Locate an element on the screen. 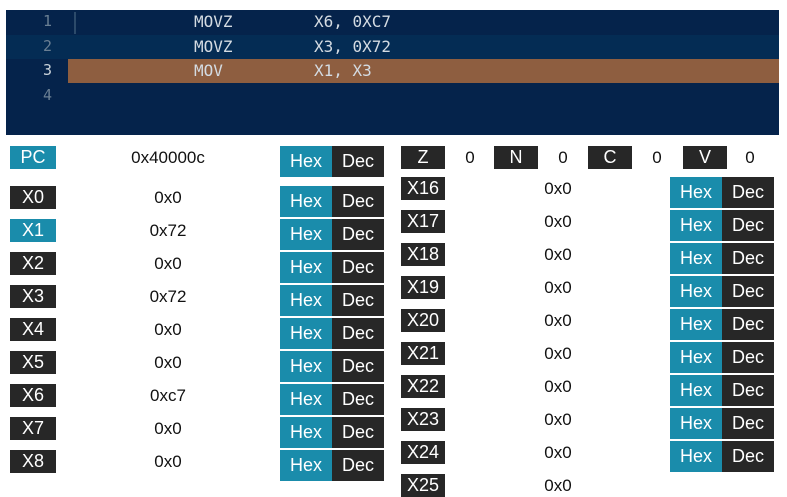 The height and width of the screenshot is (497, 787). register-value: 0x72 is located at coordinates (168, 296).